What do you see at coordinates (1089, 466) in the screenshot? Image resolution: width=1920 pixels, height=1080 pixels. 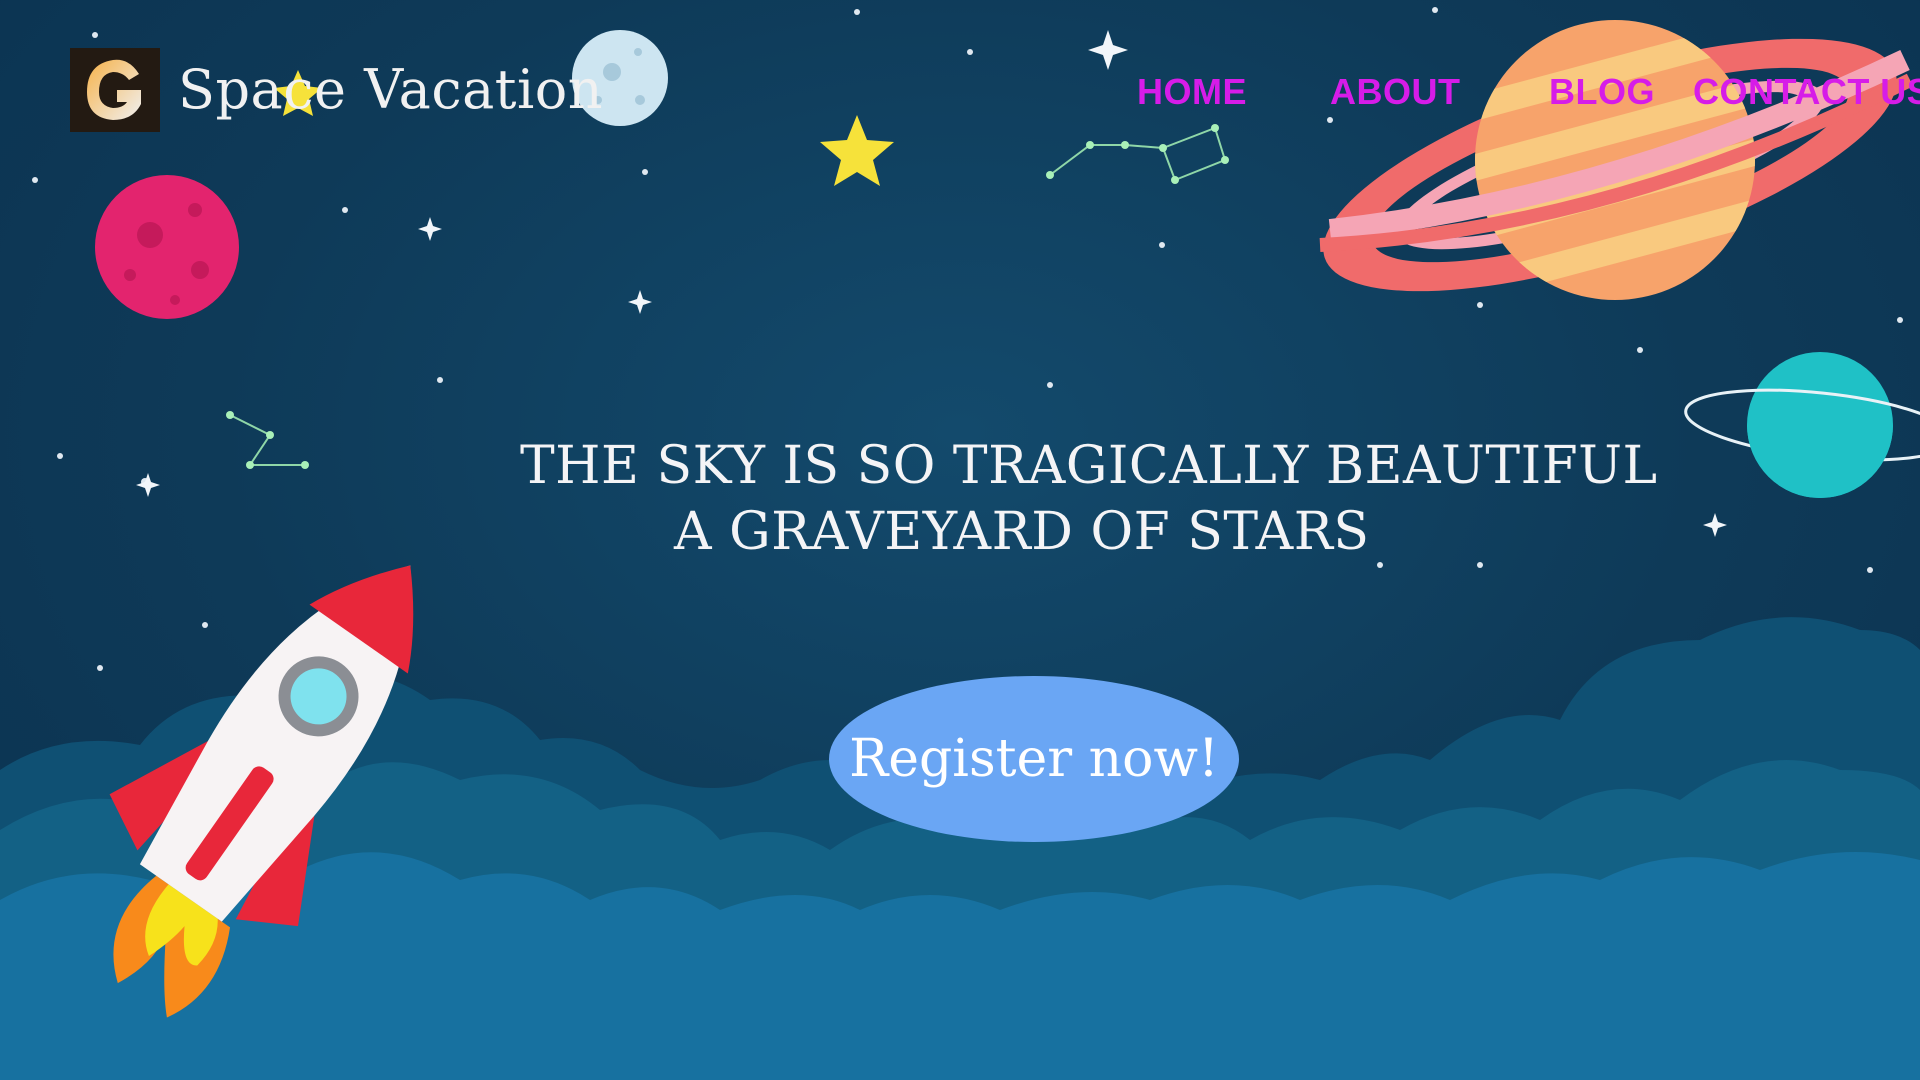 I see `hero-headline-line1: THE SKY IS SO TRAGICALLY BEAUTIFUL` at bounding box center [1089, 466].